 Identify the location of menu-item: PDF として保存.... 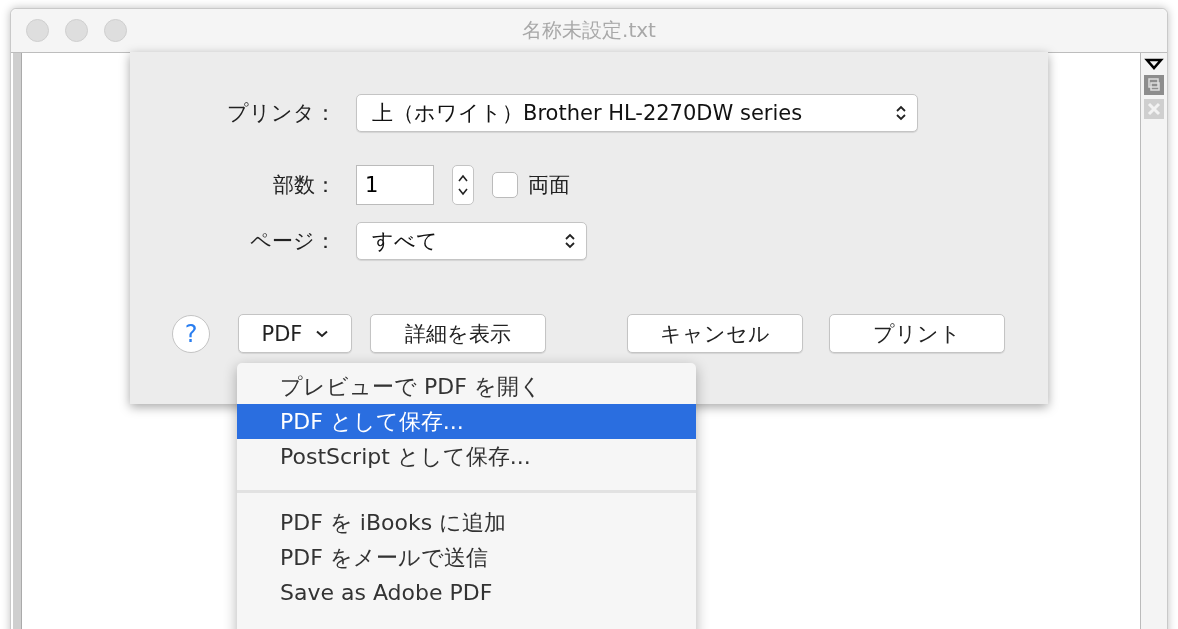
(466, 421).